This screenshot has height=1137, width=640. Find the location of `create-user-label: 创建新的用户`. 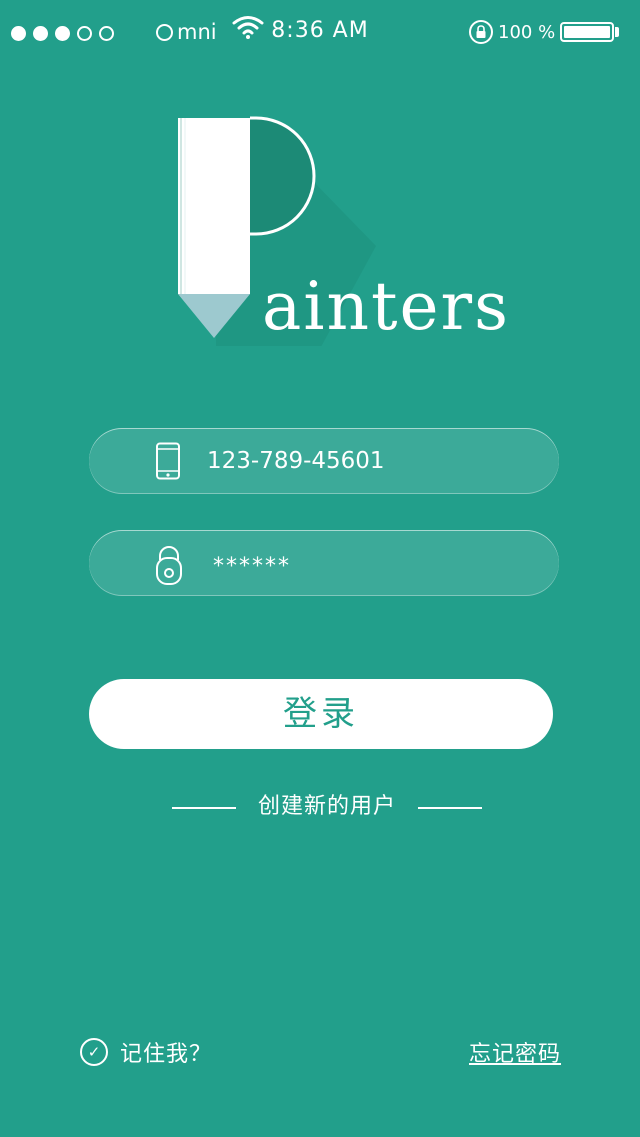

create-user-label: 创建新的用户 is located at coordinates (326, 806).